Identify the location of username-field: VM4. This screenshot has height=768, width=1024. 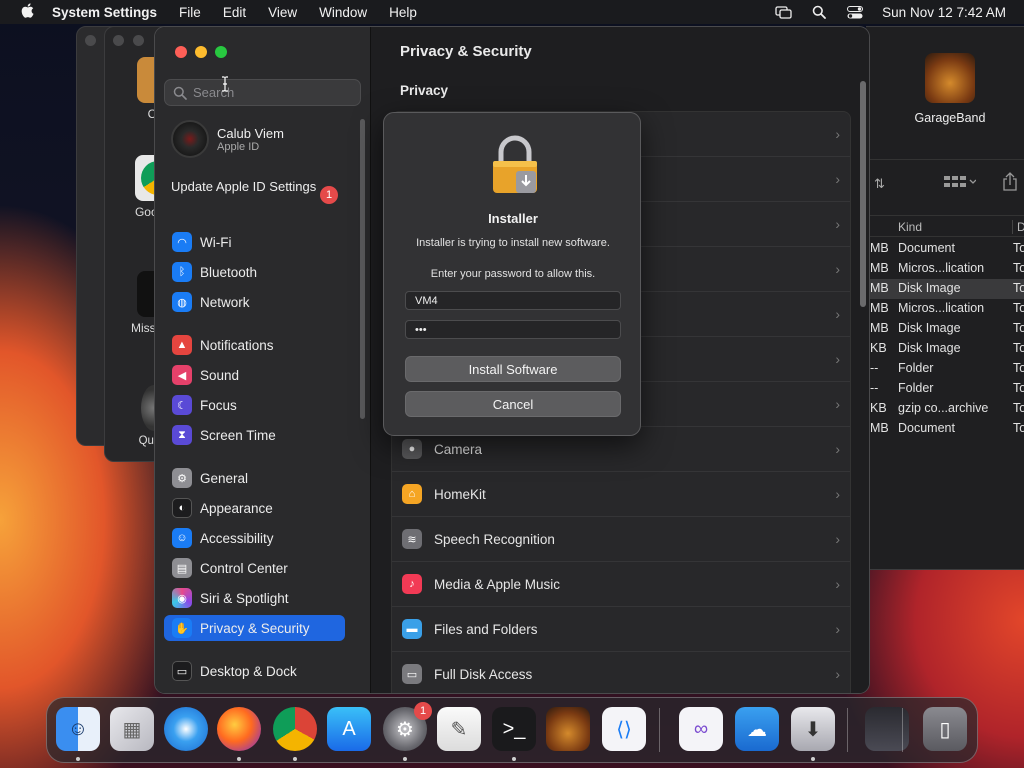
(513, 300).